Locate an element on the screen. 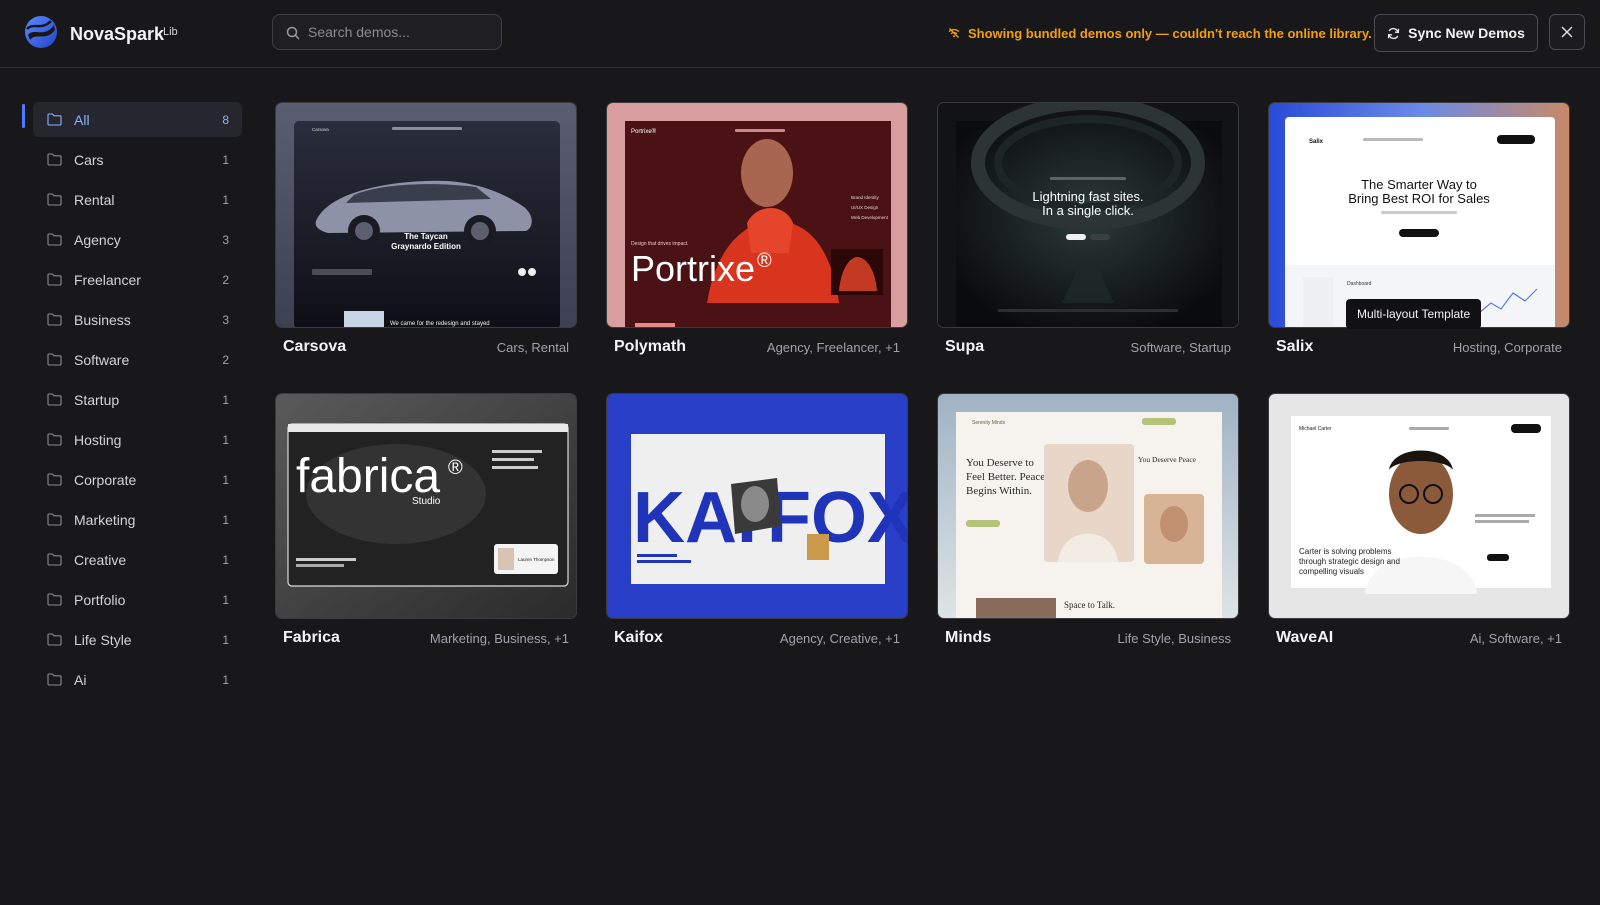 Image resolution: width=1600 pixels, height=905 pixels. brand-badge: Lib is located at coordinates (170, 32).